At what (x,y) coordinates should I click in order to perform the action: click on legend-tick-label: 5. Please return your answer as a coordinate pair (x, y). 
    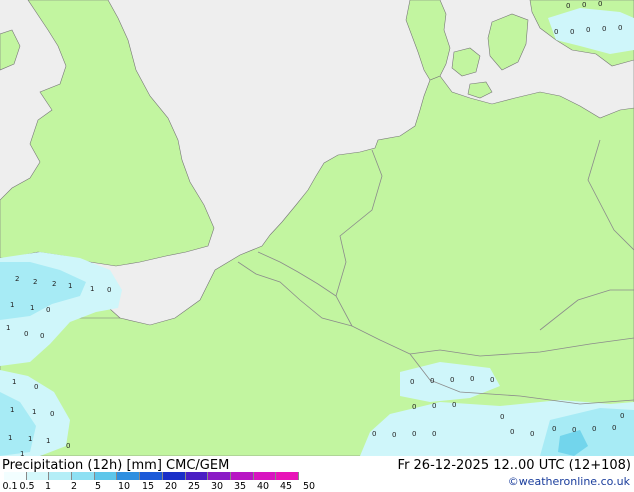
    Looking at the image, I should click on (98, 486).